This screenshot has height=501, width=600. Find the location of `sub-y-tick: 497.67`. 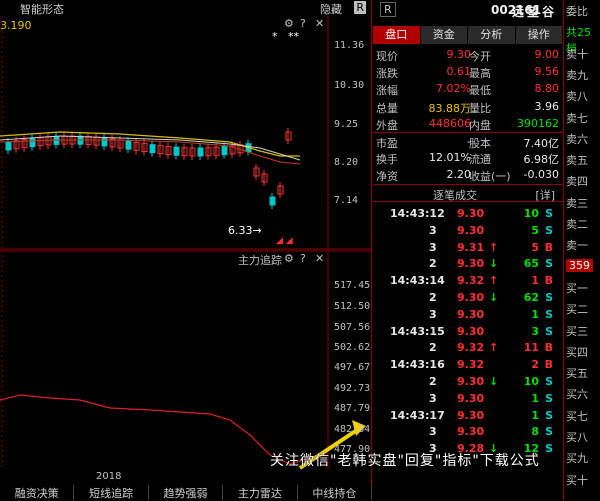

sub-y-tick: 497.67 is located at coordinates (352, 367).